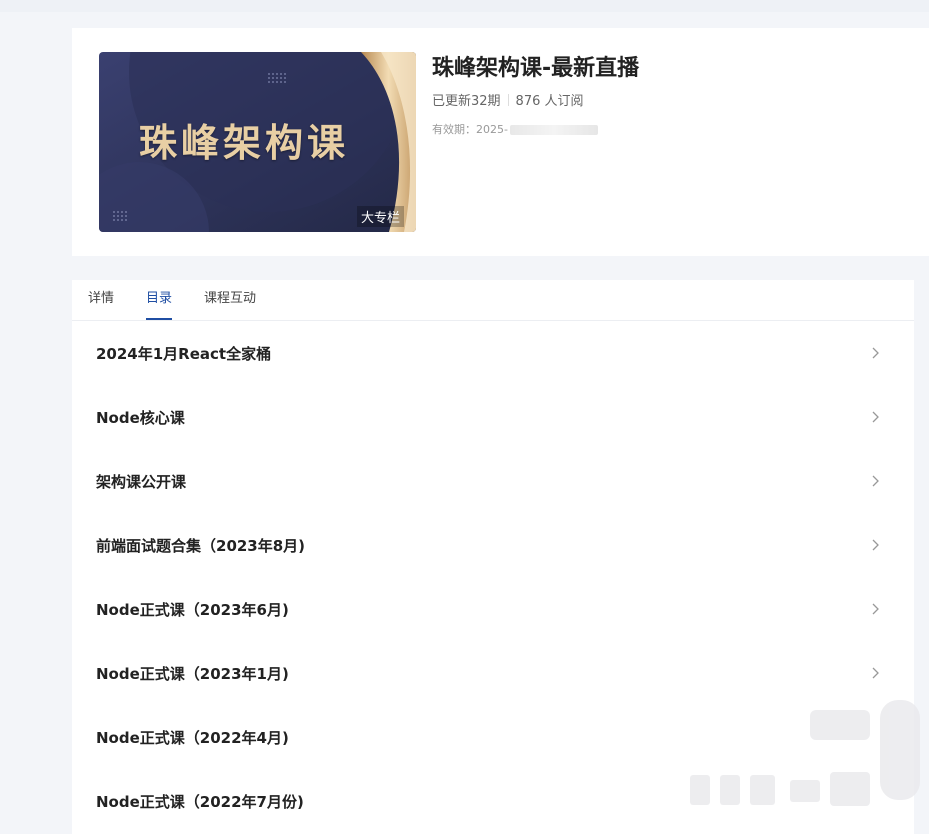  What do you see at coordinates (493, 737) in the screenshot?
I see `catalog-item: Node正式课（2022年4月)` at bounding box center [493, 737].